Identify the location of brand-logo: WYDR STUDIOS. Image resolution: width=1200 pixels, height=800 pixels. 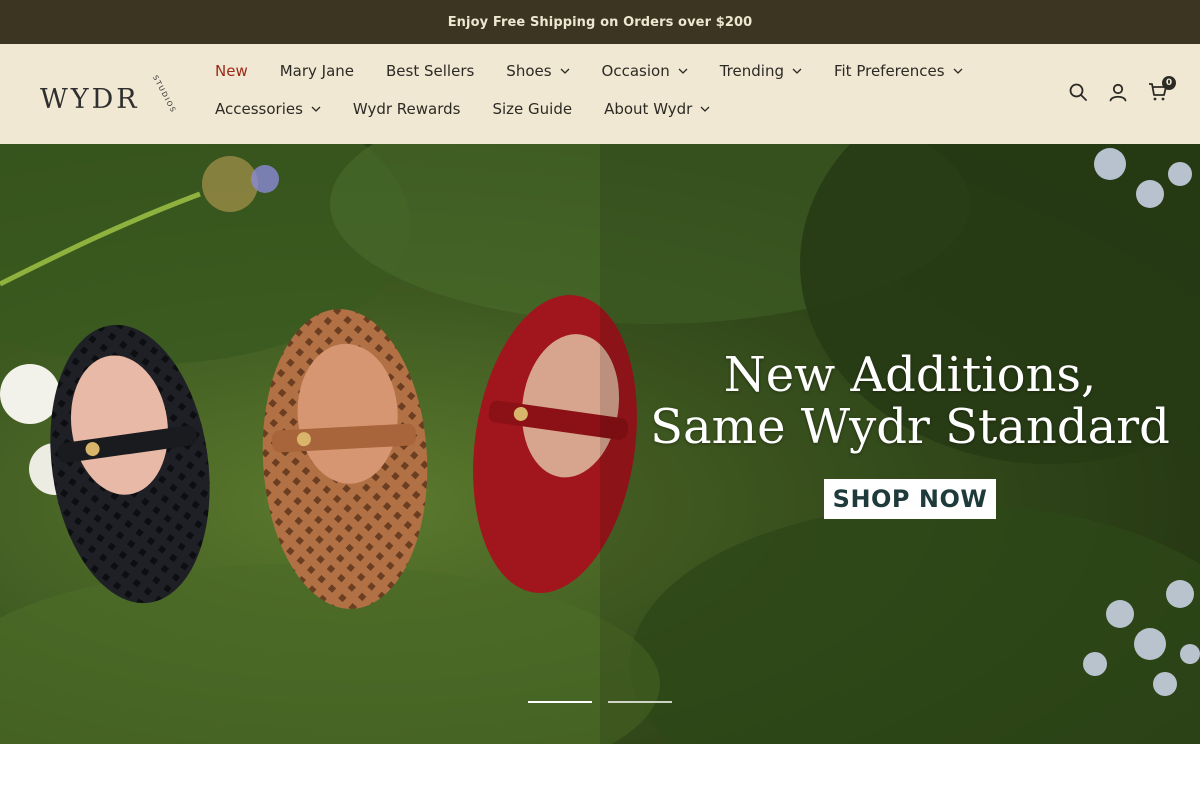
(109, 96).